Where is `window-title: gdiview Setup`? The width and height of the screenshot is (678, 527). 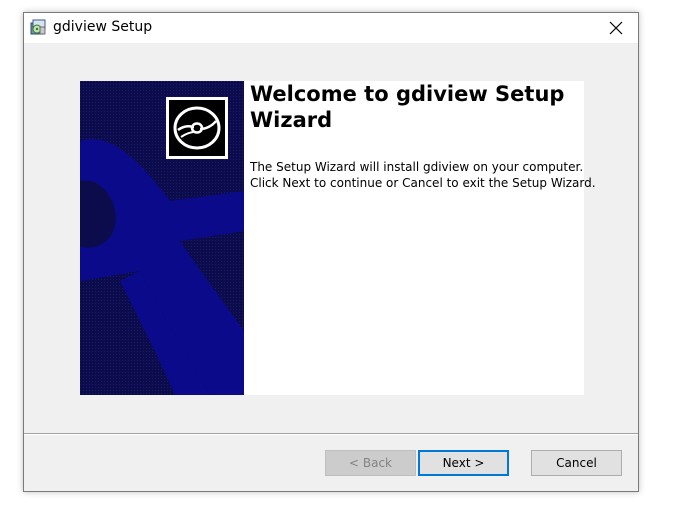
window-title: gdiview Setup is located at coordinates (103, 27).